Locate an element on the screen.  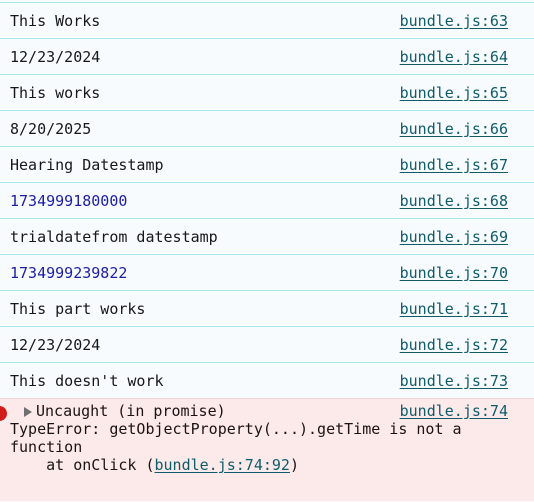
console-log-message: This doesn't work is located at coordinates (87, 380).